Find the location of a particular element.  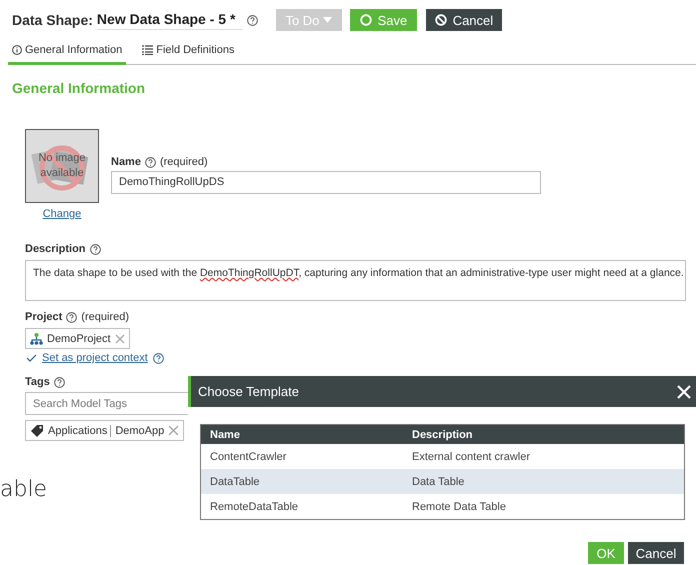

table-row: RemoteDataTable Remote Data Table is located at coordinates (442, 506).